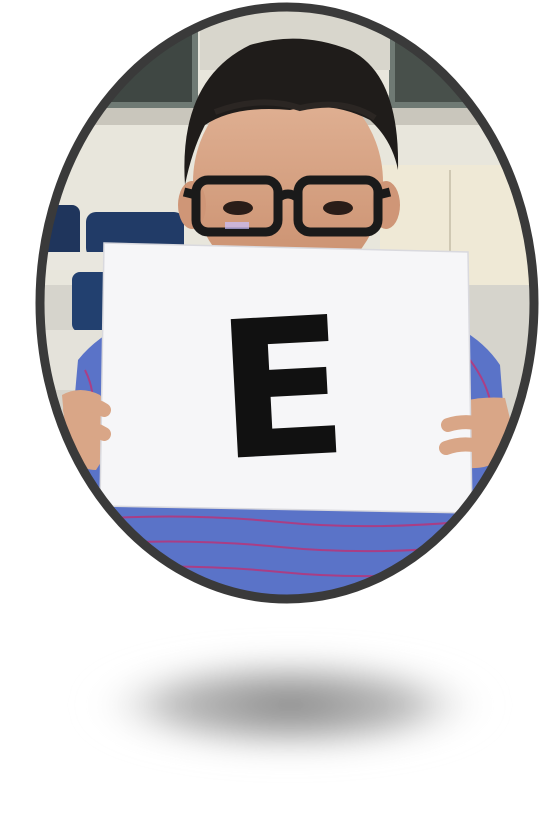 Image resolution: width=558 pixels, height=825 pixels. What do you see at coordinates (447, 62) in the screenshot?
I see `window-right` at bounding box center [447, 62].